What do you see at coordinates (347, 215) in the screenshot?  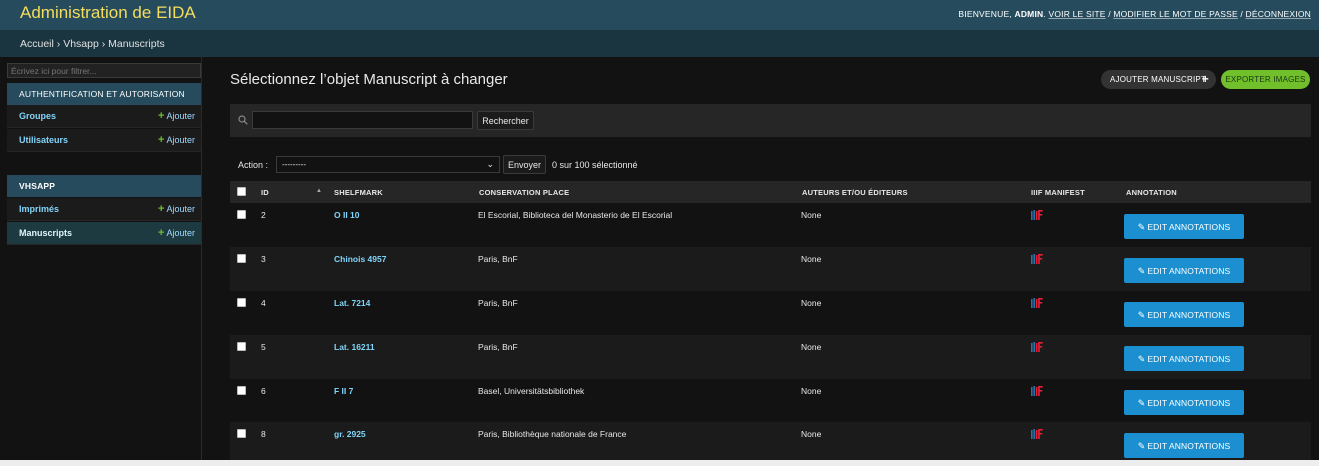 I see `cell-shelfmark-link: O II 10` at bounding box center [347, 215].